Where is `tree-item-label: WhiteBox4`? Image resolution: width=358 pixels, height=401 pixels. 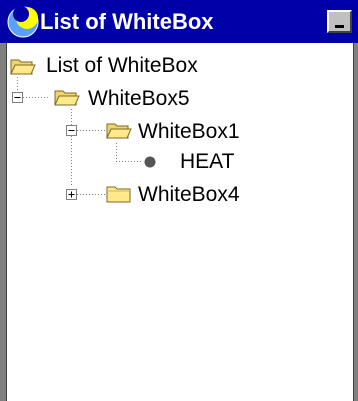
tree-item-label: WhiteBox4 is located at coordinates (189, 194).